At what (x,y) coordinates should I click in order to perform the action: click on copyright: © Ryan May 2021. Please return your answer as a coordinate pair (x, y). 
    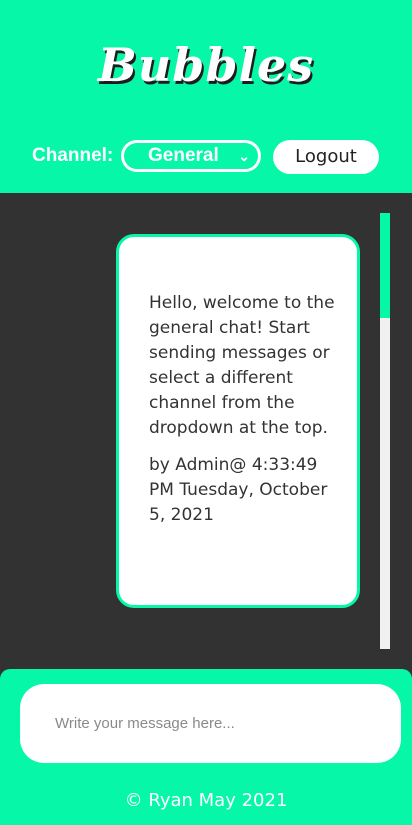
    Looking at the image, I should click on (206, 800).